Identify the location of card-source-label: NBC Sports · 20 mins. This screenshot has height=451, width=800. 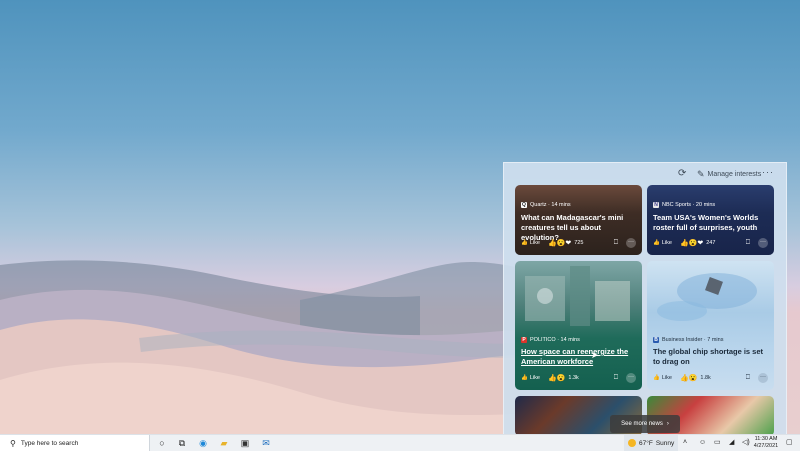
(689, 205).